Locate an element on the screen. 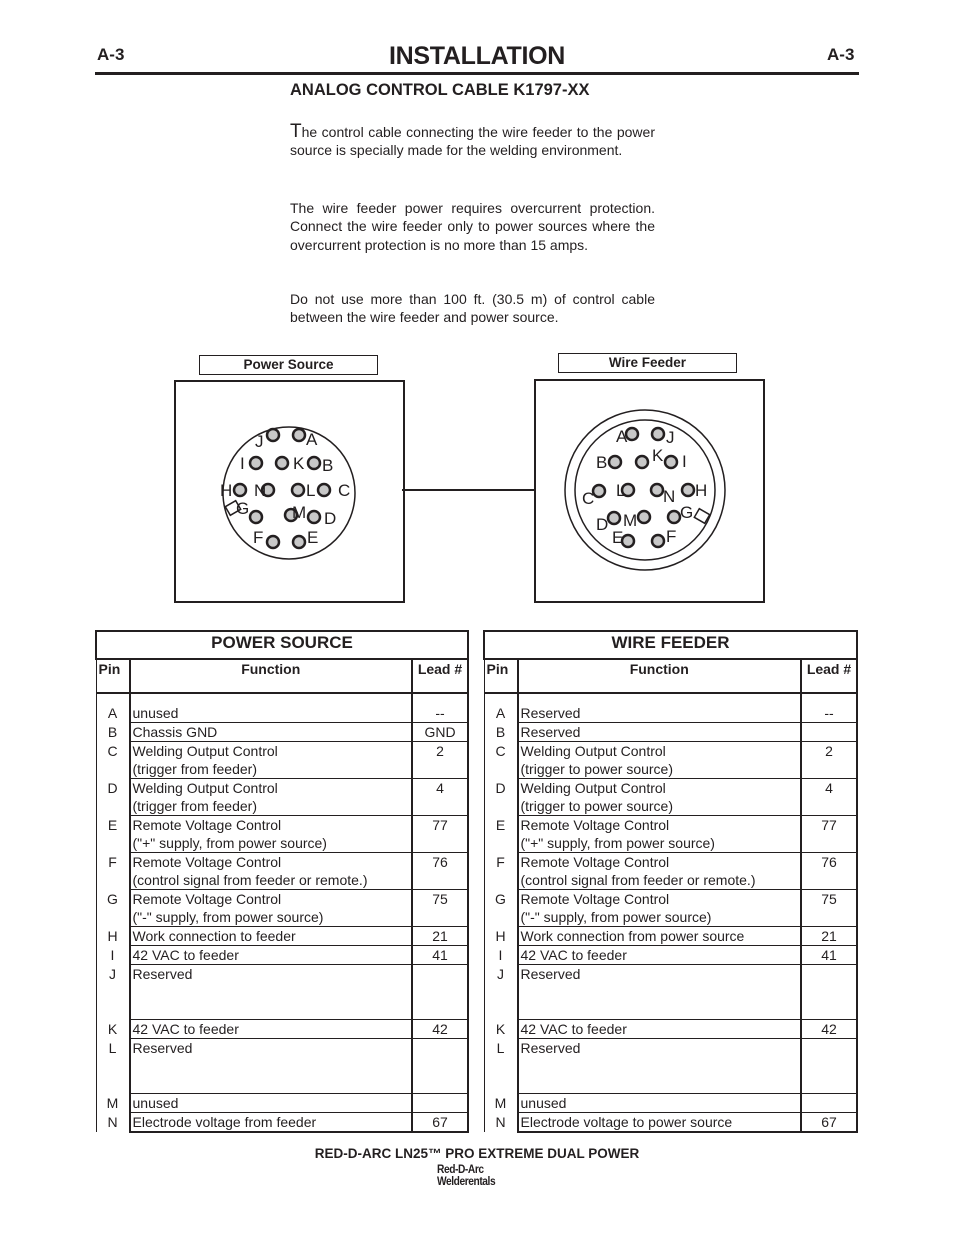  function-detail: (control signal from feeder or remote.) is located at coordinates (638, 880).